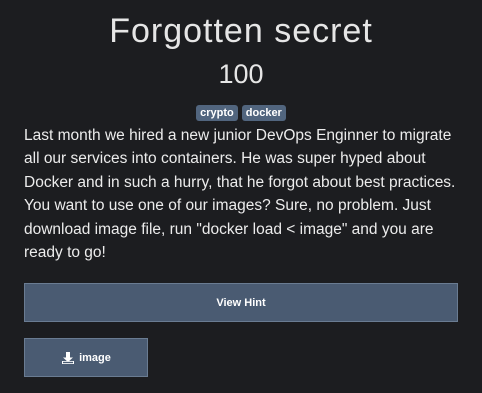 The height and width of the screenshot is (393, 482). I want to click on view-hint-button: View Hint, so click(241, 302).